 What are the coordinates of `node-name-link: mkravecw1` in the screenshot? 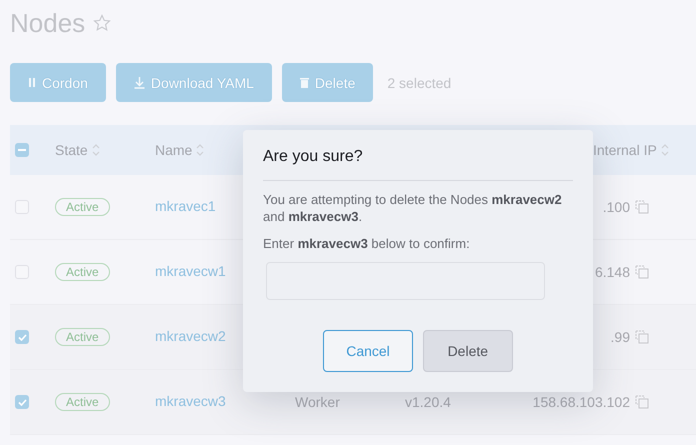 It's located at (185, 271).